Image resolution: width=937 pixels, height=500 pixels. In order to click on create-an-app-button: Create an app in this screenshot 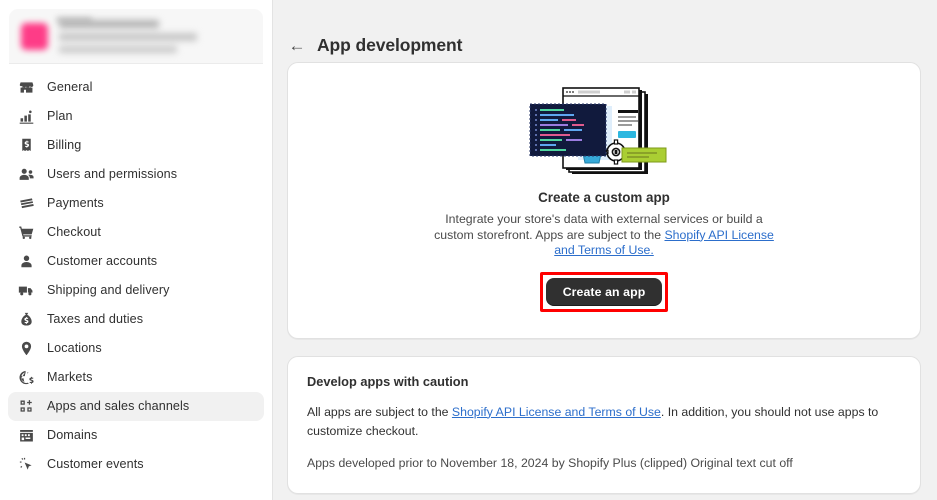, I will do `click(604, 291)`.